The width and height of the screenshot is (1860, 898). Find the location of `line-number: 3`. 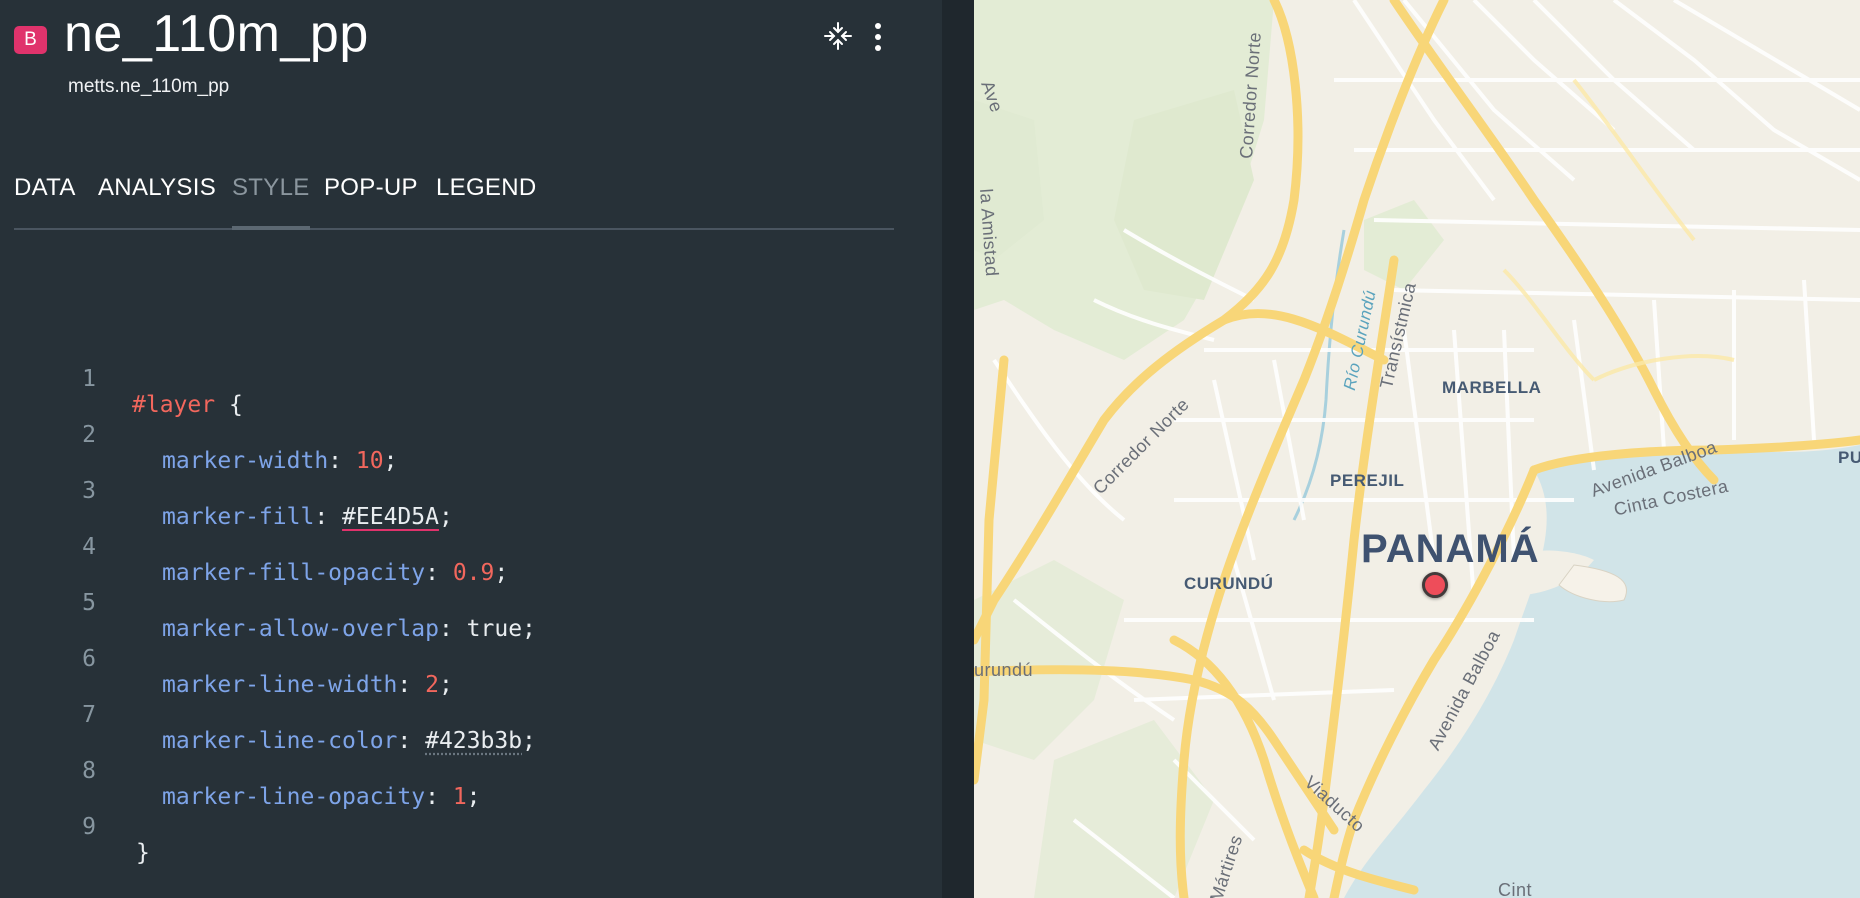

line-number: 3 is located at coordinates (89, 491).